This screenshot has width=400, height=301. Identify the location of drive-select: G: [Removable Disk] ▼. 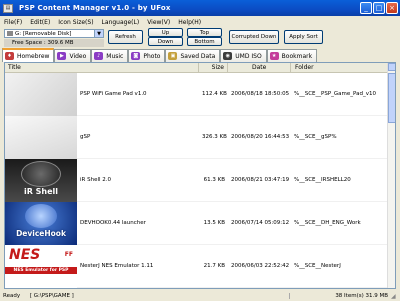
(54, 33).